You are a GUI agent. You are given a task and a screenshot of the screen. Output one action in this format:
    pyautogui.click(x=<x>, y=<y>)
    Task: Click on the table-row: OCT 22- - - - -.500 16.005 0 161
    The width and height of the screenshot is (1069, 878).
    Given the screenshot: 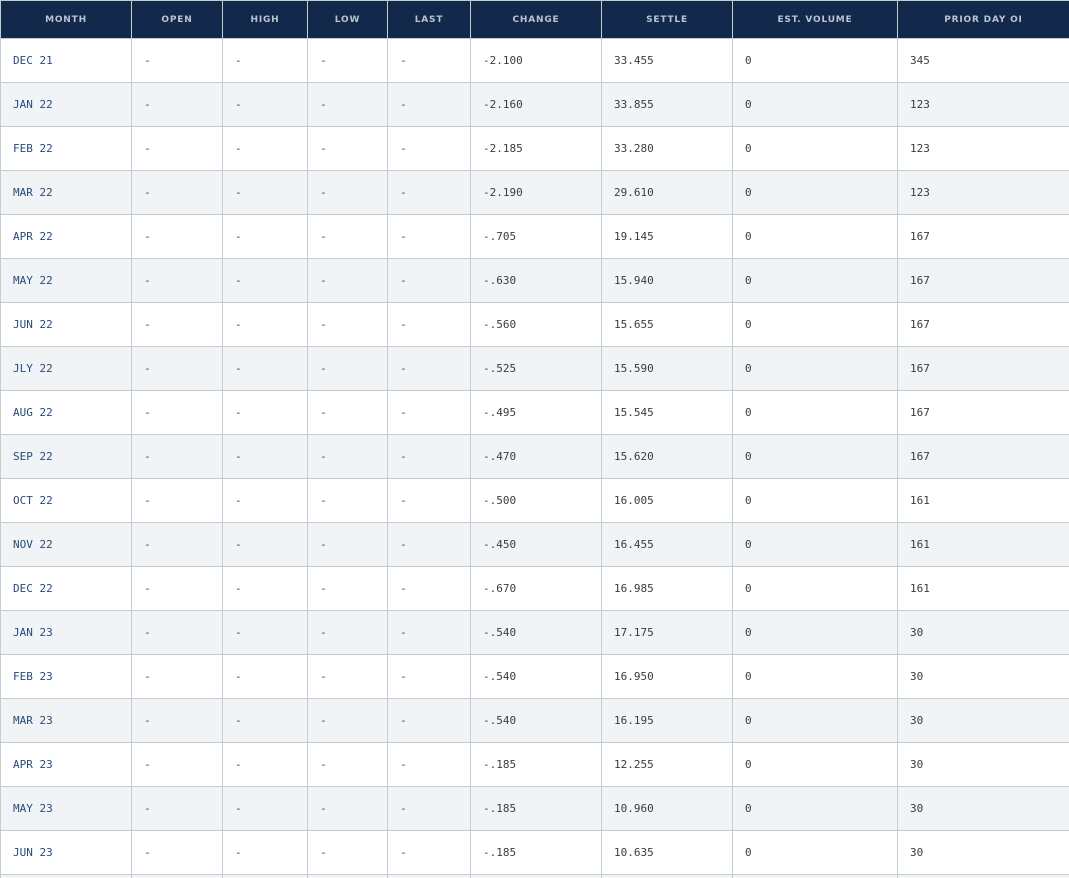 What is the action you would take?
    pyautogui.click(x=534, y=500)
    